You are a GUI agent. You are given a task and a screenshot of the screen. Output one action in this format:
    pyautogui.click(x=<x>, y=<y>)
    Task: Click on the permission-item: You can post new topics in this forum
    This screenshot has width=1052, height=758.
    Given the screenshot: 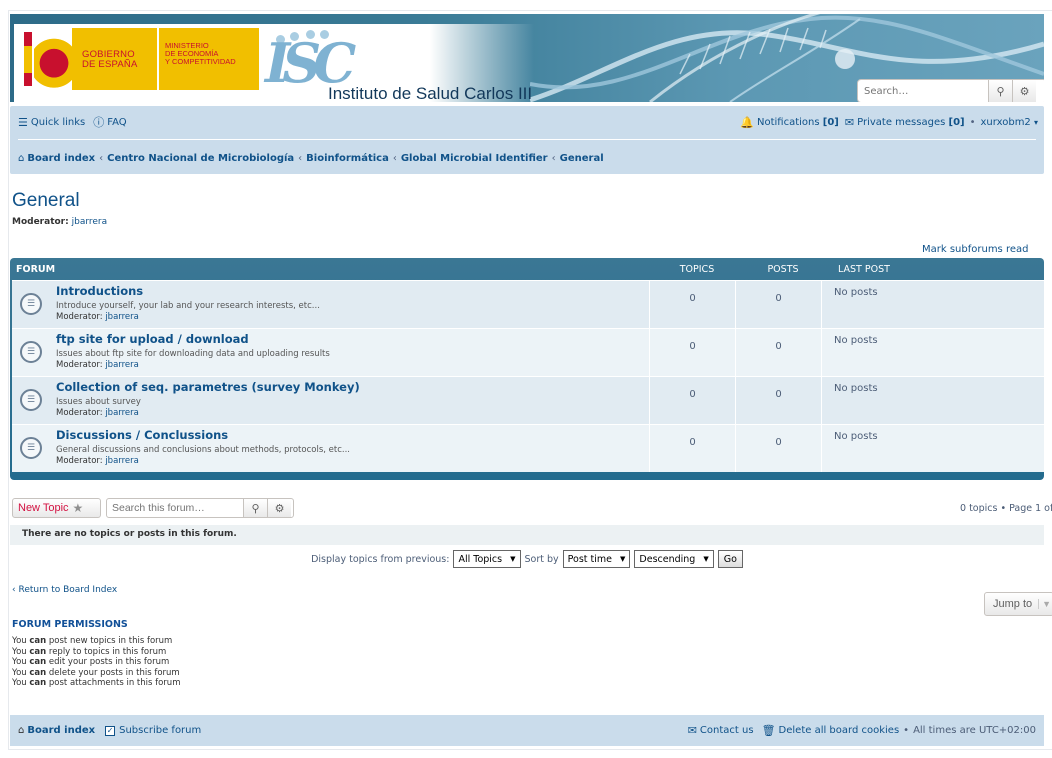 What is the action you would take?
    pyautogui.click(x=96, y=641)
    